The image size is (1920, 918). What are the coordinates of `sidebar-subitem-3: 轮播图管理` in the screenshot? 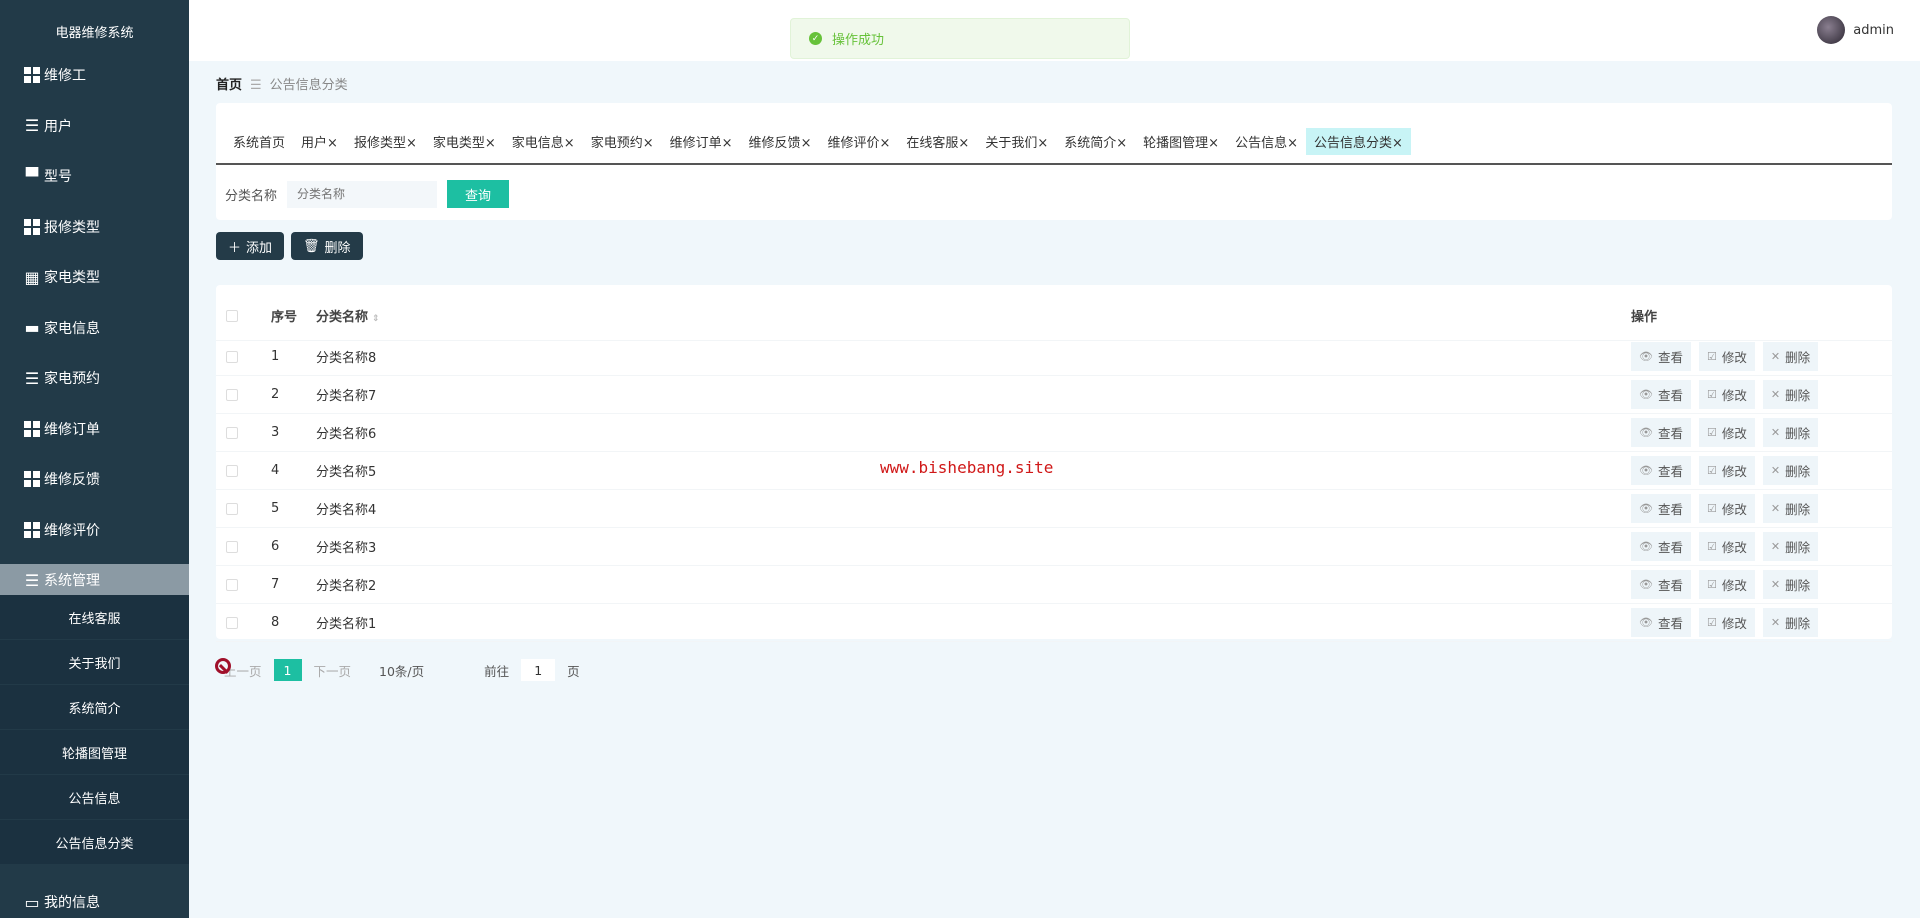 It's located at (94, 752).